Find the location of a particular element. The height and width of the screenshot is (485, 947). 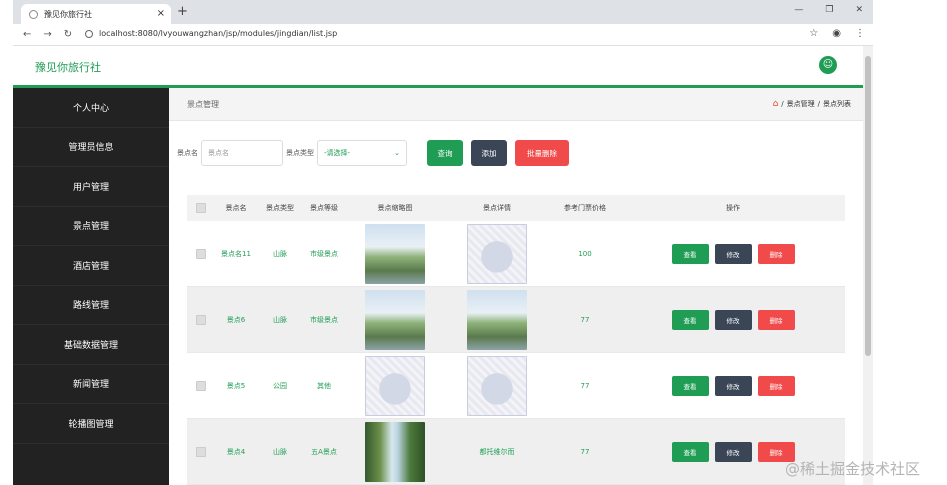

sidebar-item-routes: 路线管理 is located at coordinates (91, 305).